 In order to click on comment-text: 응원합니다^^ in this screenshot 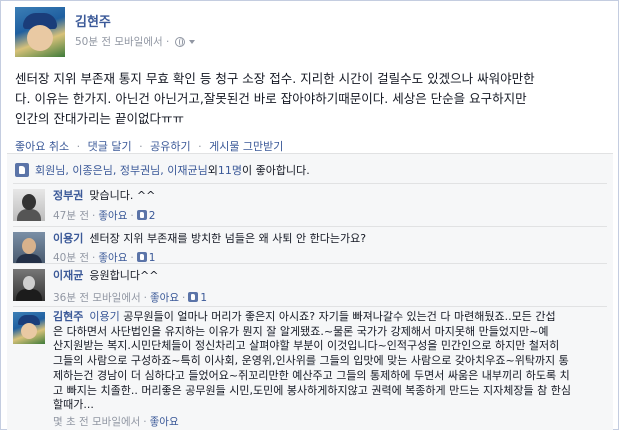, I will do `click(124, 275)`.